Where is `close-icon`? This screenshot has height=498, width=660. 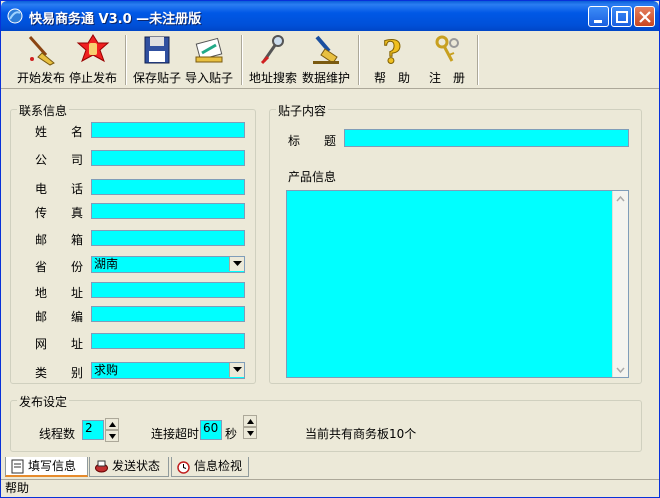
close-icon is located at coordinates (645, 17).